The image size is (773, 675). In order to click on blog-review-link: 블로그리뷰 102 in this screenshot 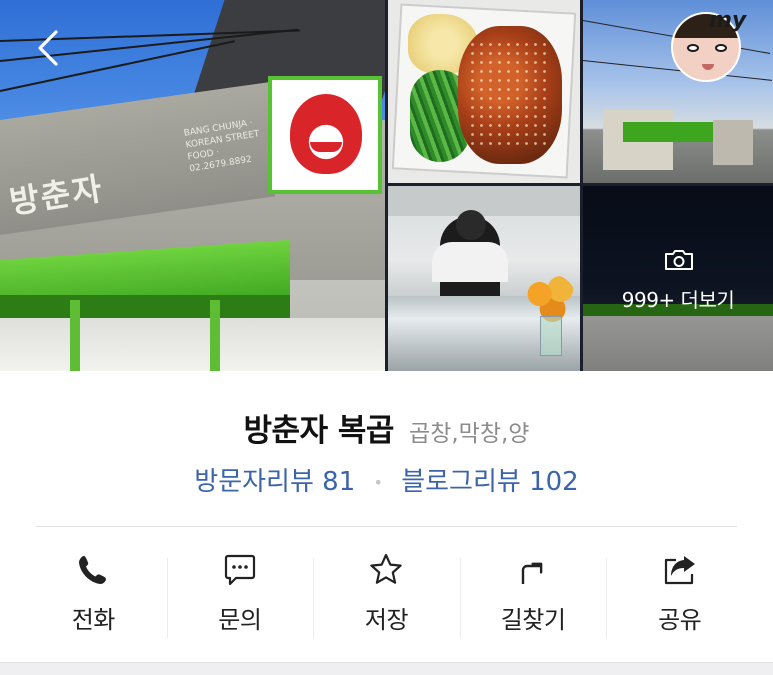, I will do `click(490, 482)`.